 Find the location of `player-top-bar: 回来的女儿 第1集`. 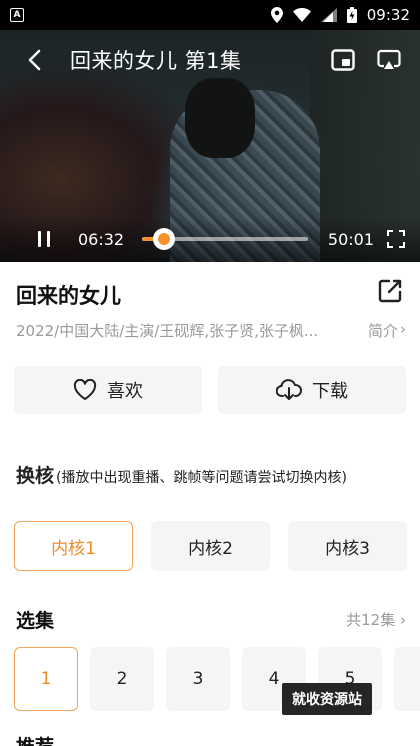

player-top-bar: 回来的女儿 第1集 is located at coordinates (210, 60).